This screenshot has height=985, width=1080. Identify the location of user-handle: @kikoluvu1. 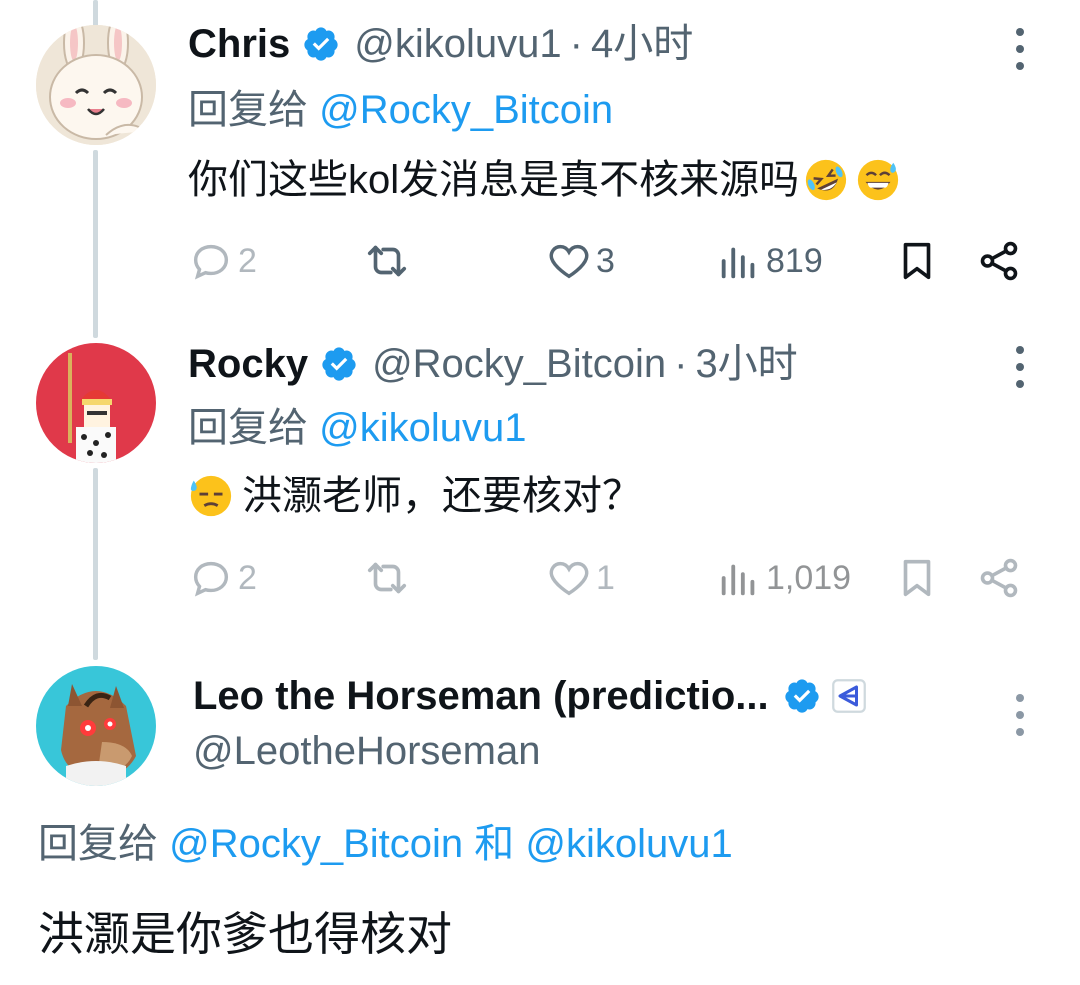
(457, 44).